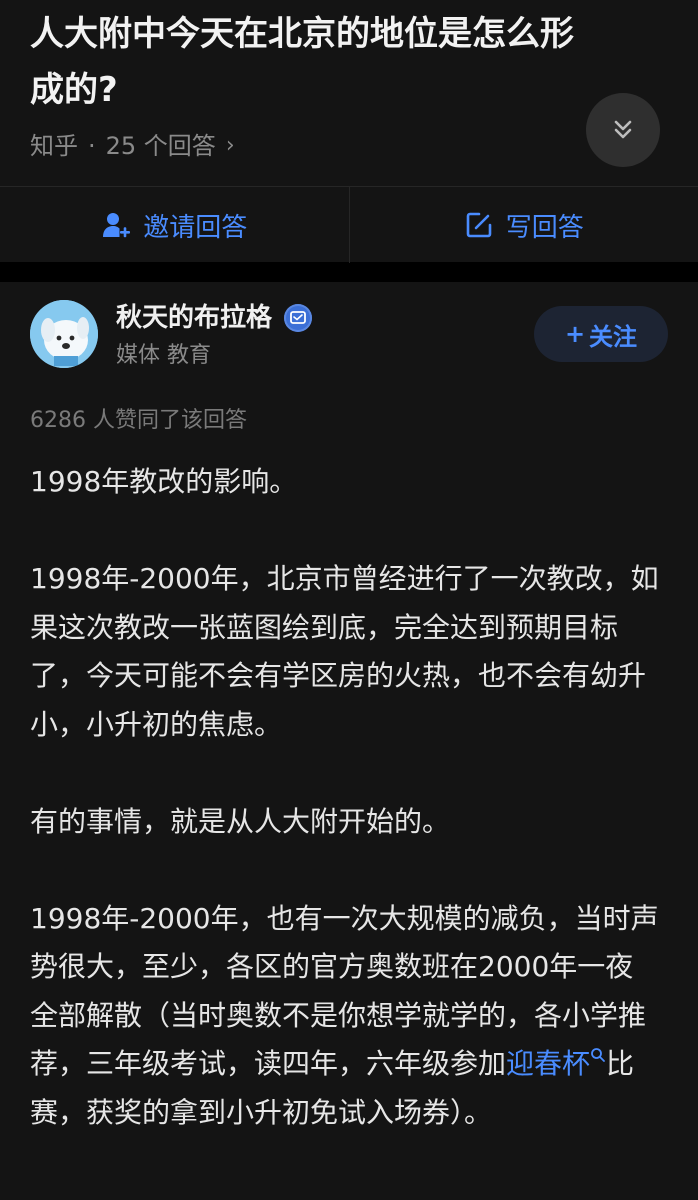  I want to click on follow-label: 关注, so click(613, 336).